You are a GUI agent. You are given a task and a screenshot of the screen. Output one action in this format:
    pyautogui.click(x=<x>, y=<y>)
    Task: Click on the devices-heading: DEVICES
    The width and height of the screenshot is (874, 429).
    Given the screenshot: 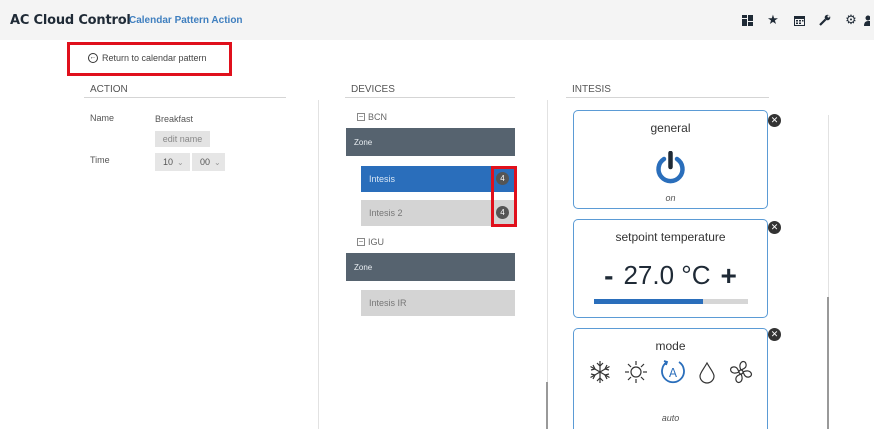 What is the action you would take?
    pyautogui.click(x=373, y=89)
    